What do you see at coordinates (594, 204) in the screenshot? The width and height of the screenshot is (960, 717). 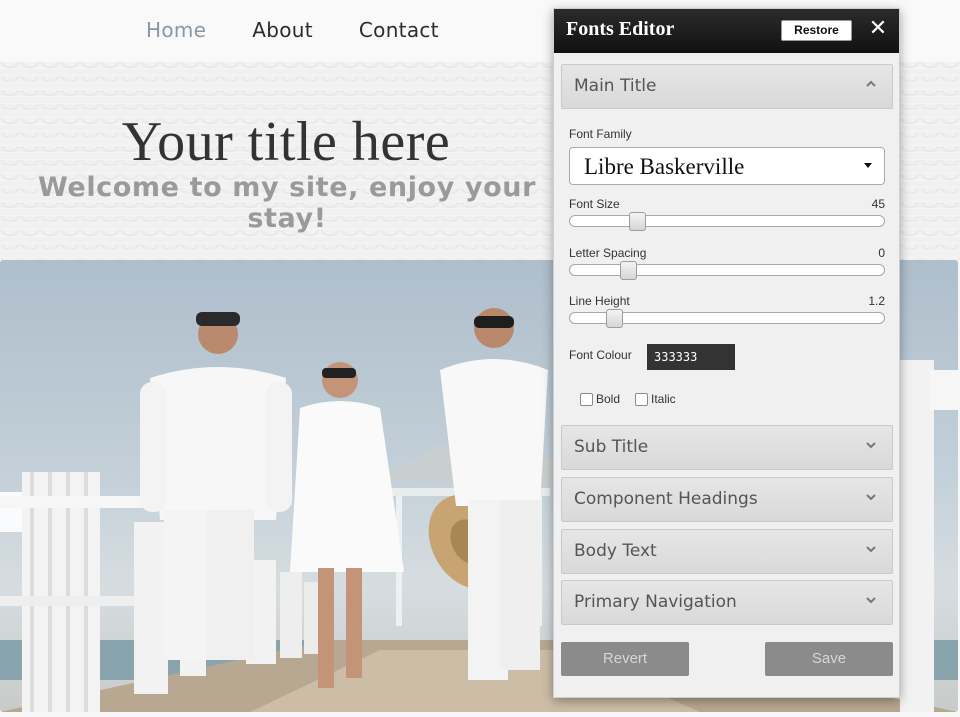 I see `font-size-label: Font Size` at bounding box center [594, 204].